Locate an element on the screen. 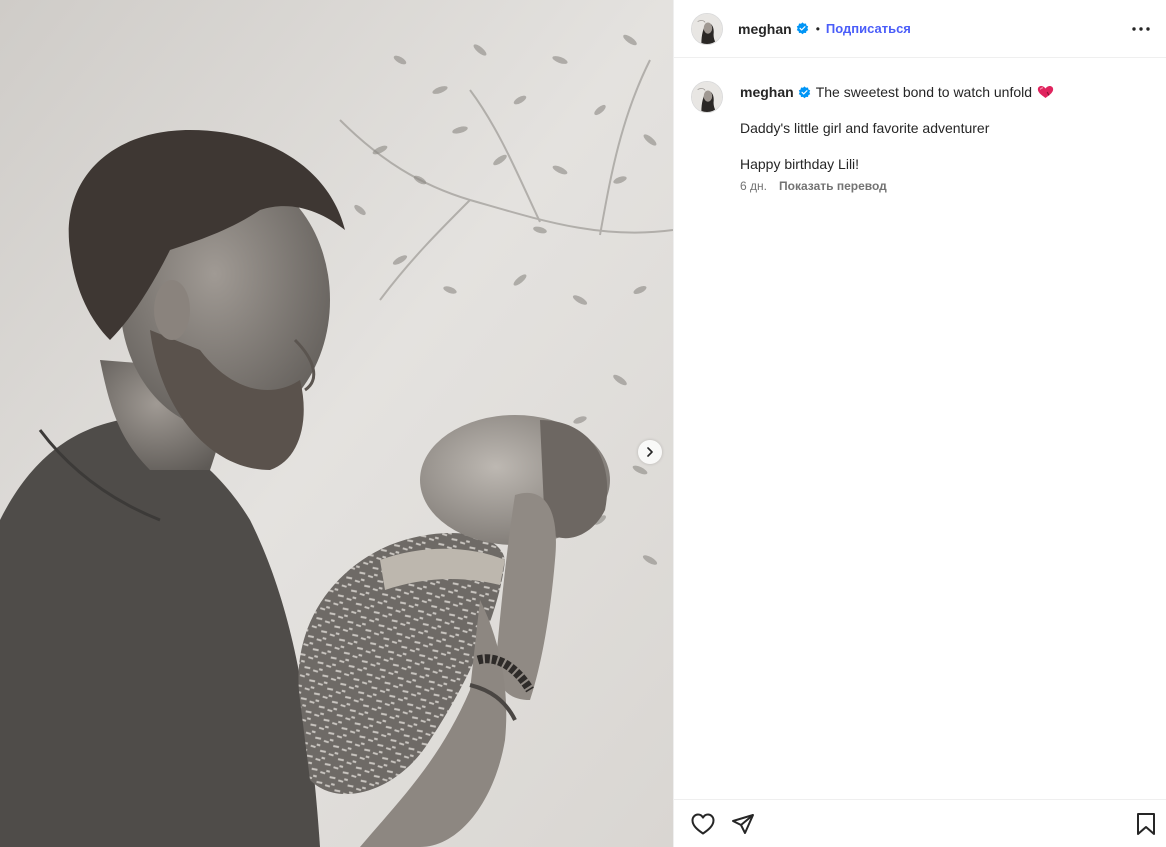 The image size is (1166, 847). share-button is located at coordinates (743, 824).